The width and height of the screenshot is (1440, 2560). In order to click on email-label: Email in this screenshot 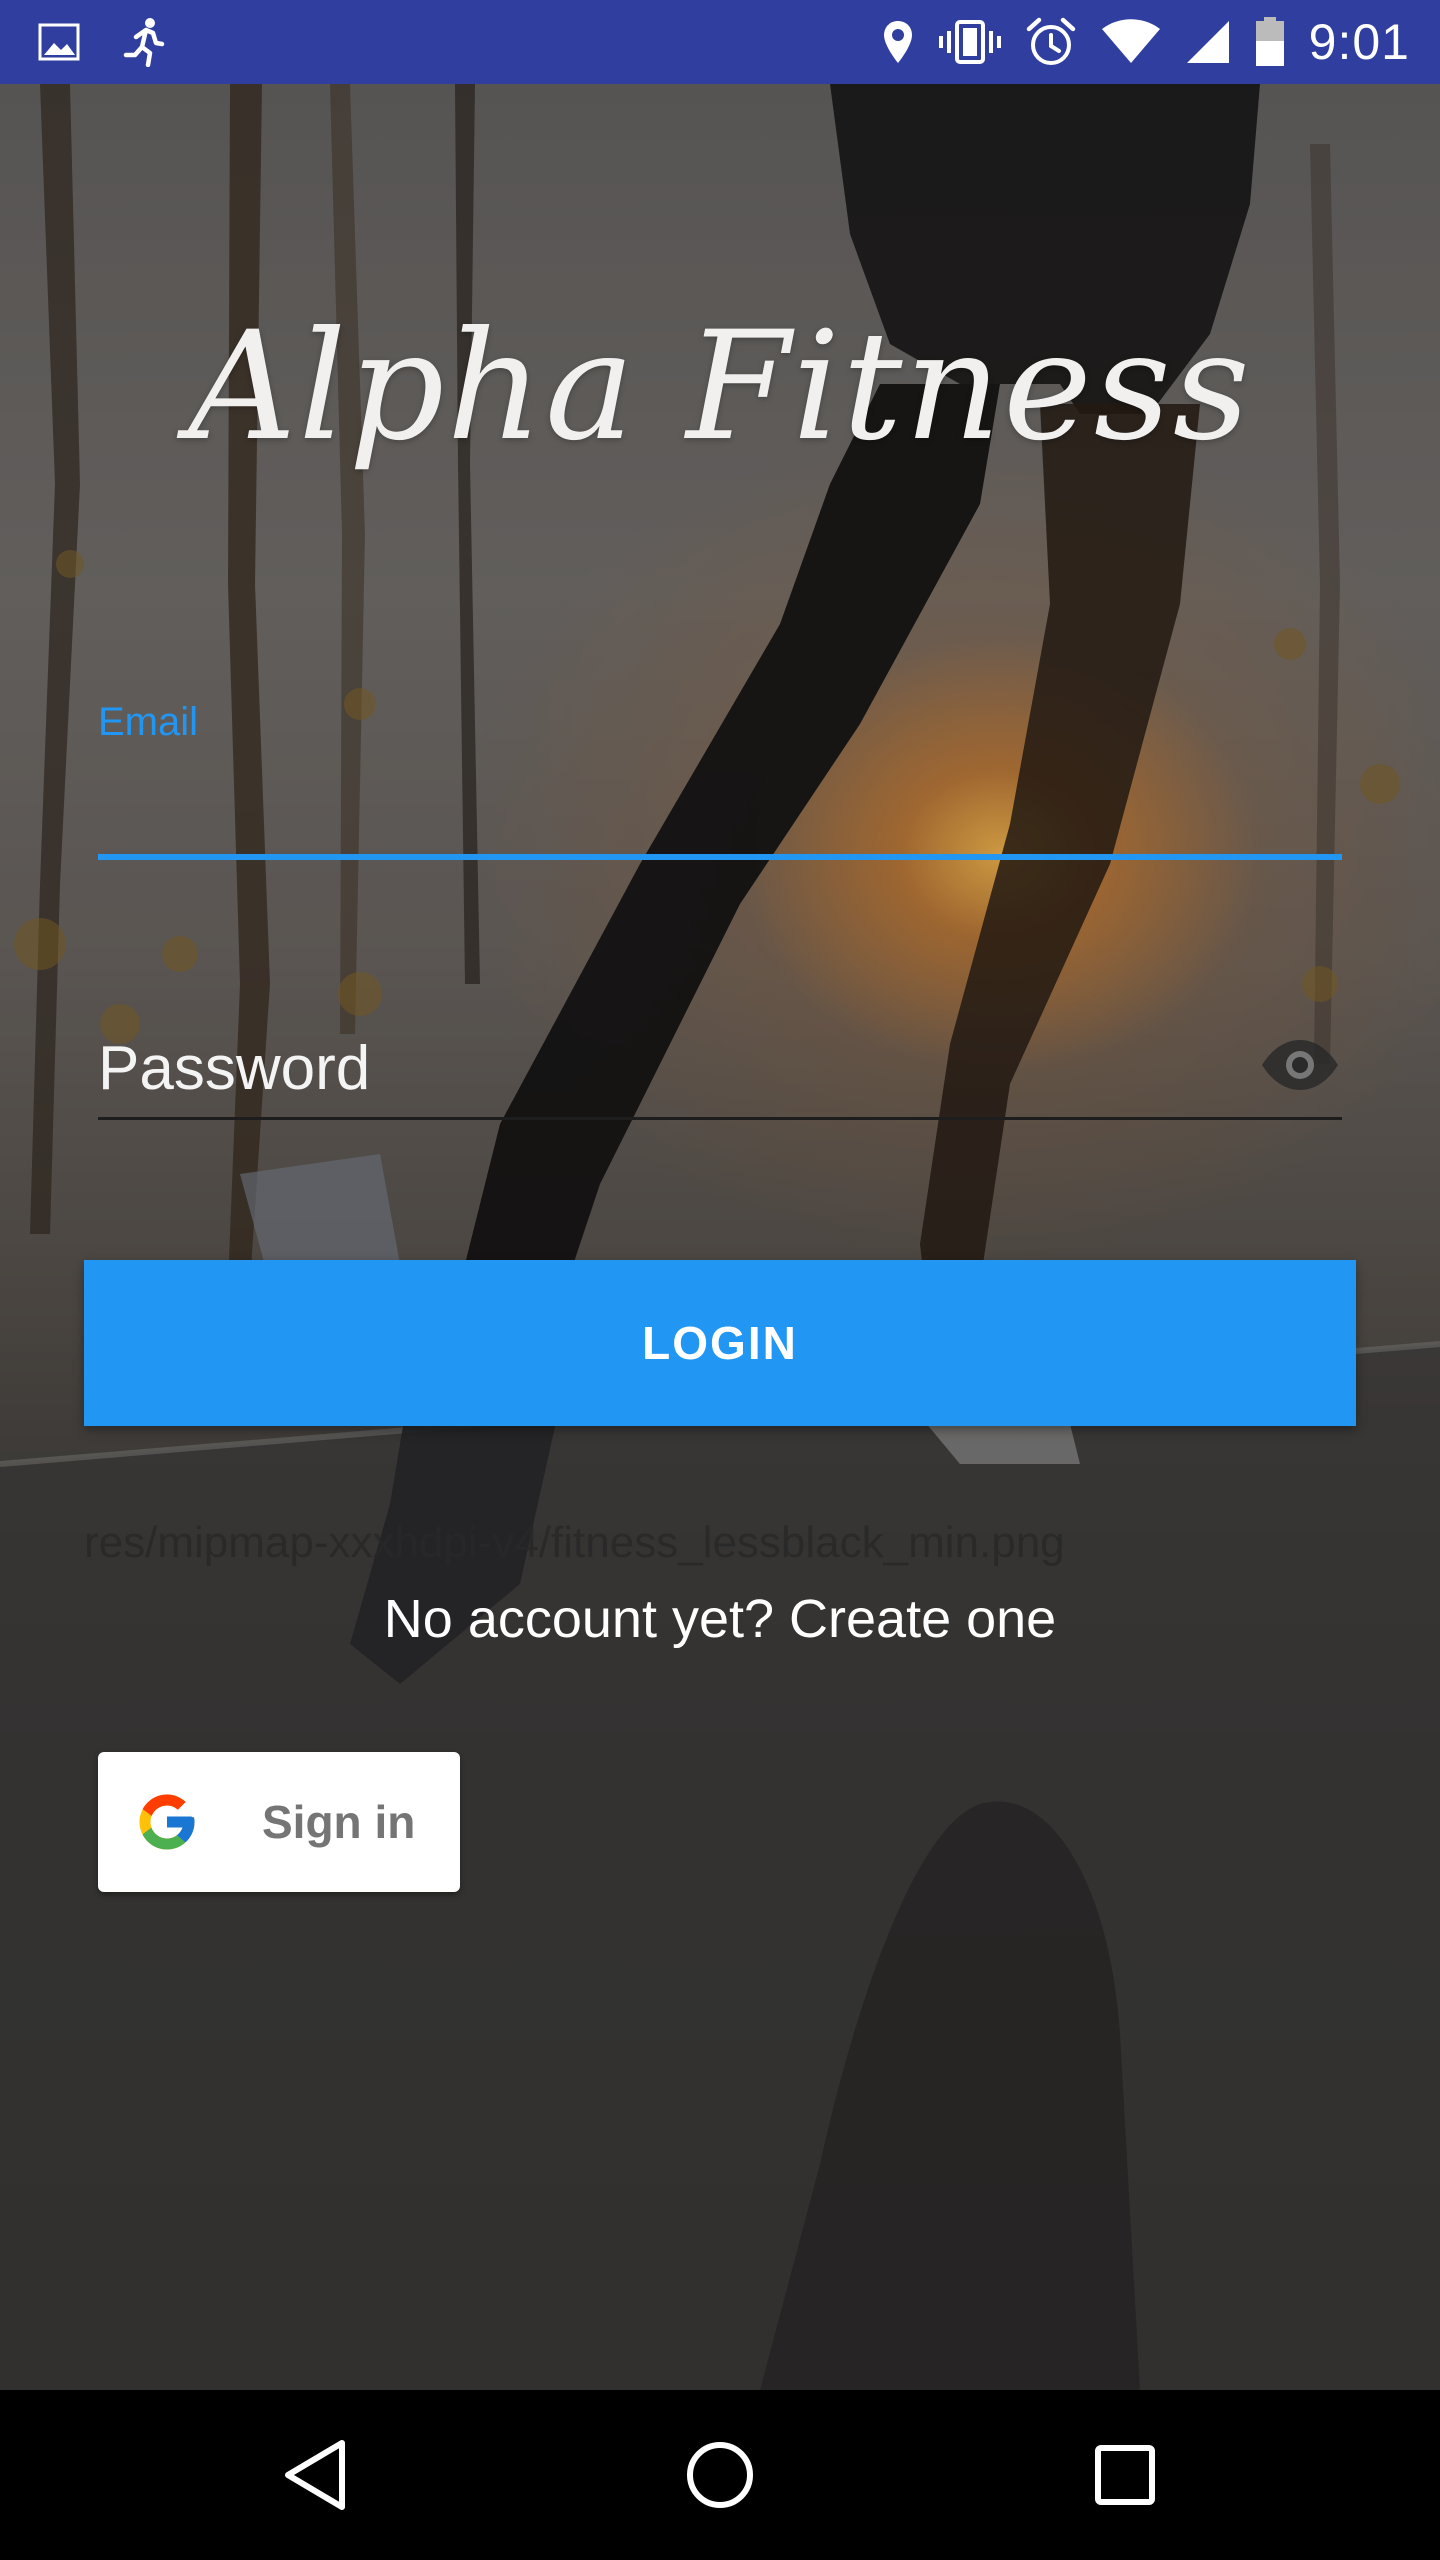, I will do `click(148, 722)`.